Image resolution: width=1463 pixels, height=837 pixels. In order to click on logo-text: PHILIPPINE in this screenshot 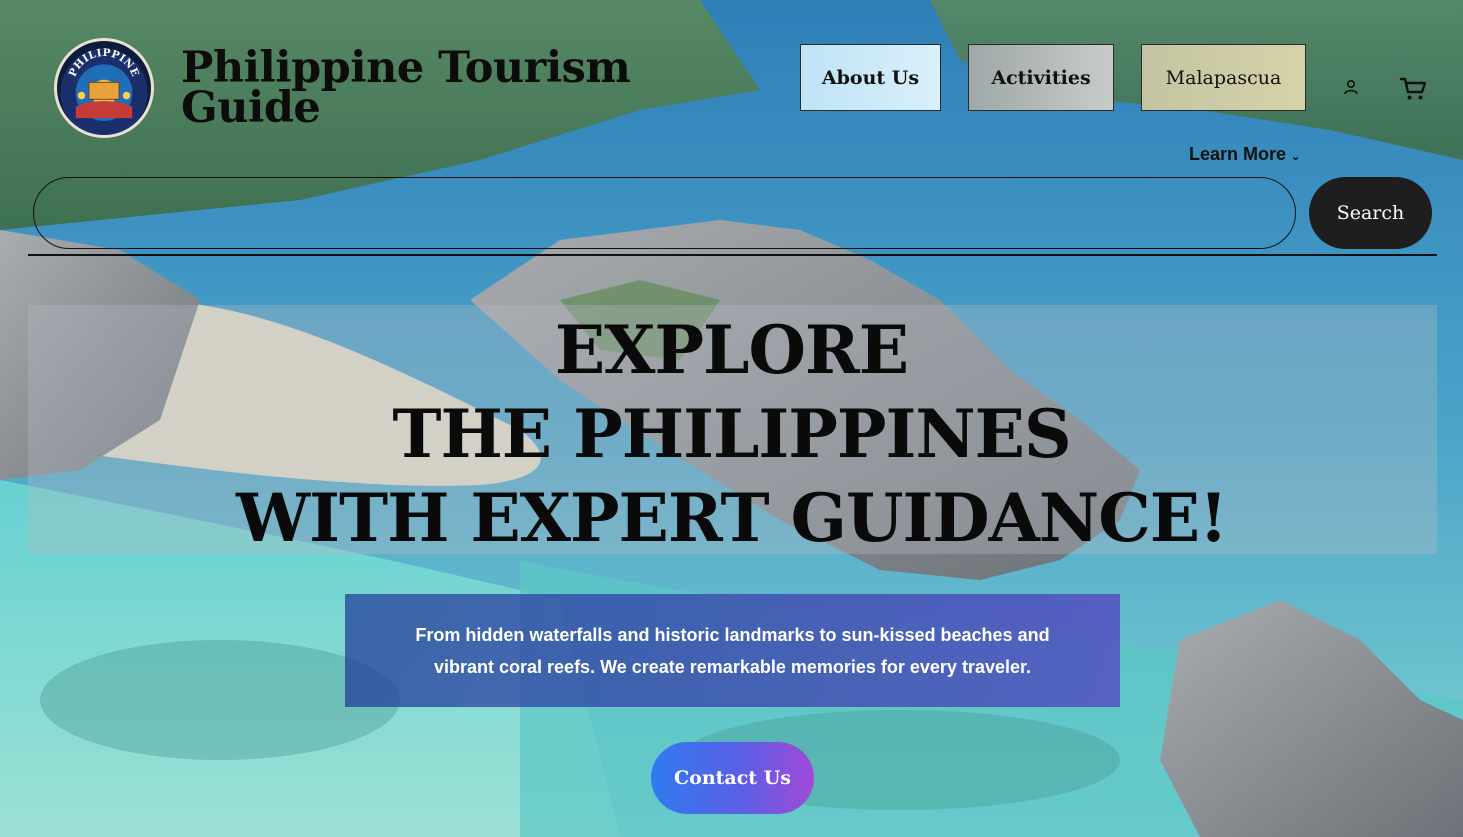, I will do `click(104, 63)`.